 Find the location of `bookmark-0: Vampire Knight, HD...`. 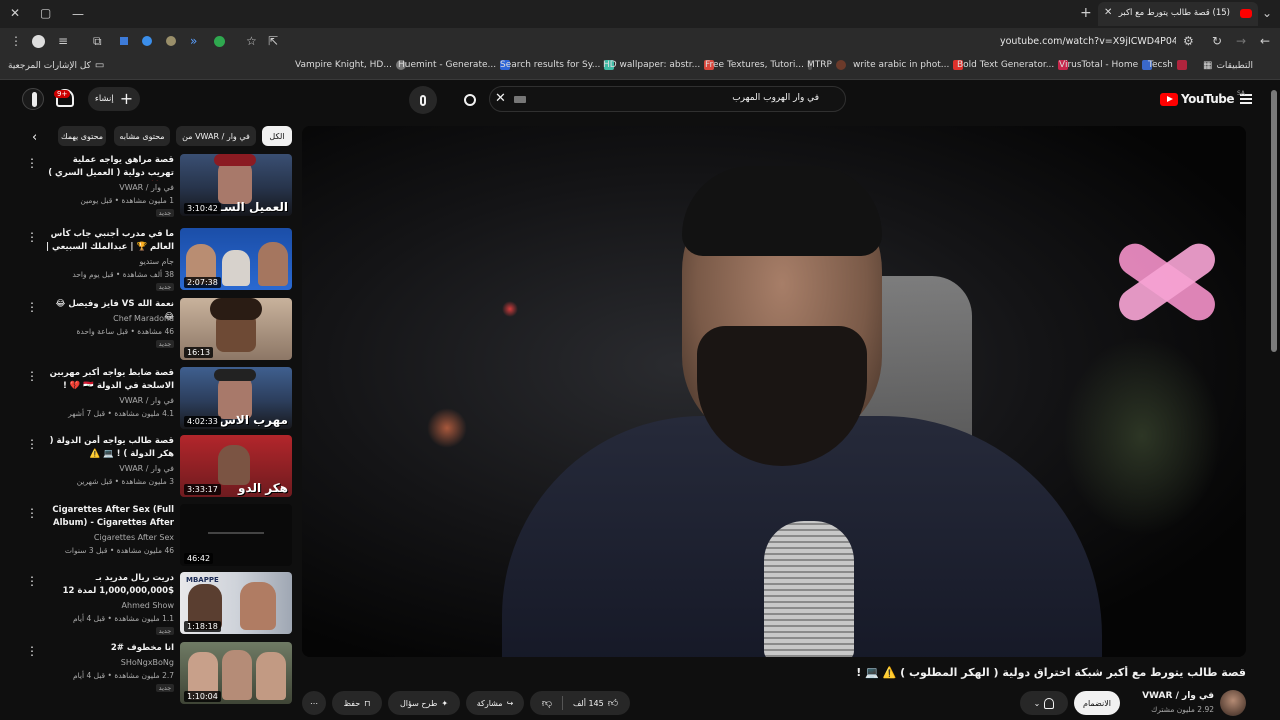

bookmark-0: Vampire Knight, HD... is located at coordinates (350, 65).